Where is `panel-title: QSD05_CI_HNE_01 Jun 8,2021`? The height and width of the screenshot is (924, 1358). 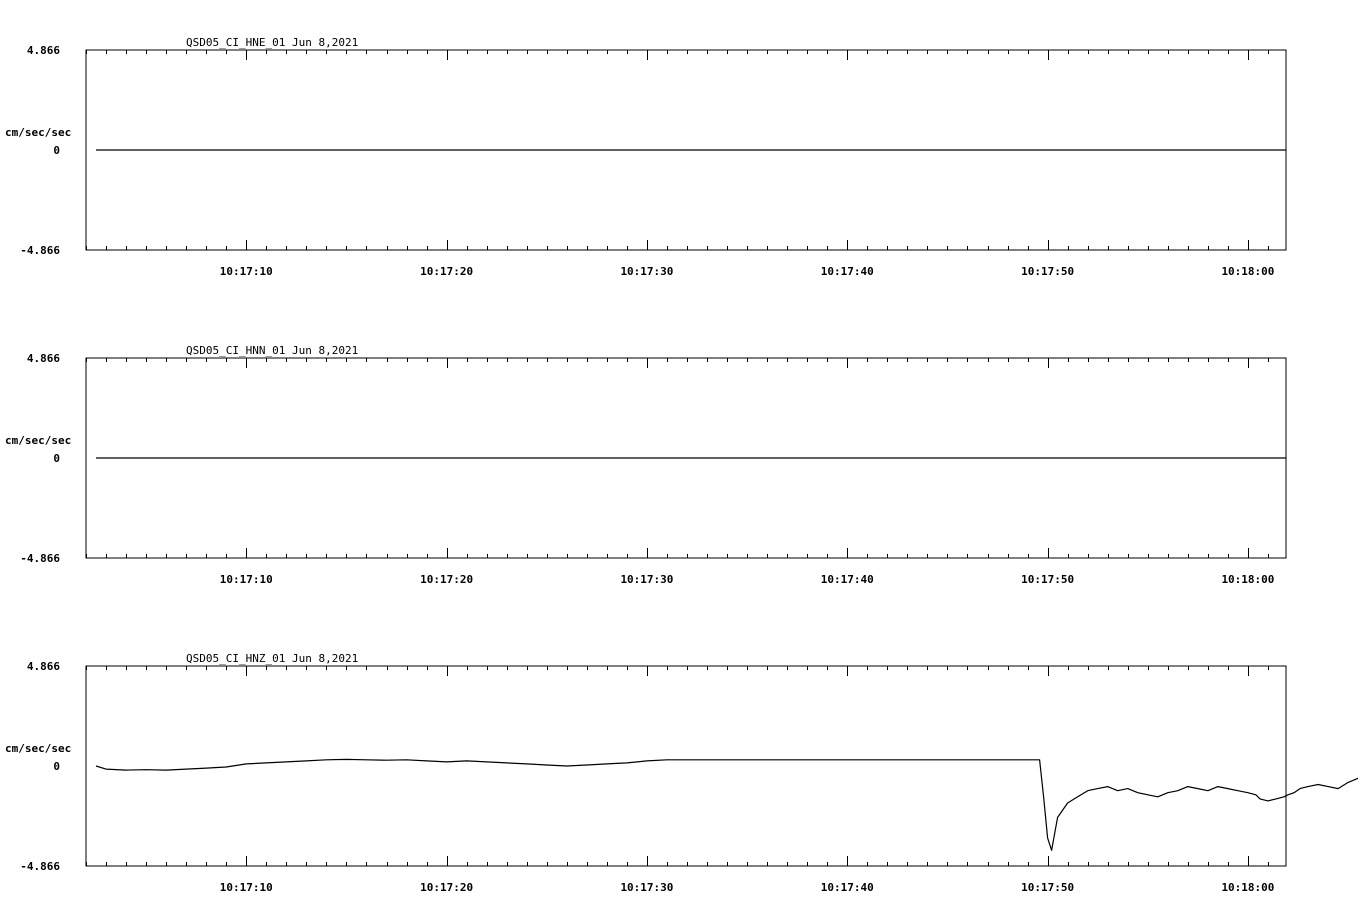 panel-title: QSD05_CI_HNE_01 Jun 8,2021 is located at coordinates (272, 42).